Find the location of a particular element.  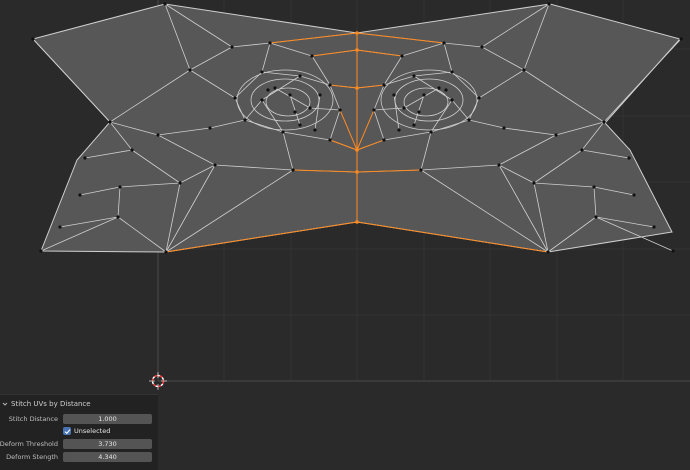

check-icon is located at coordinates (67, 431).